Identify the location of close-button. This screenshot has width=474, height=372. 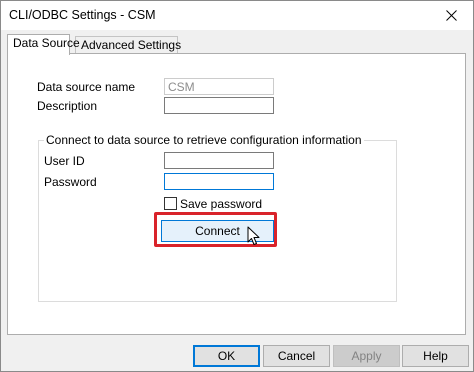
(451, 15).